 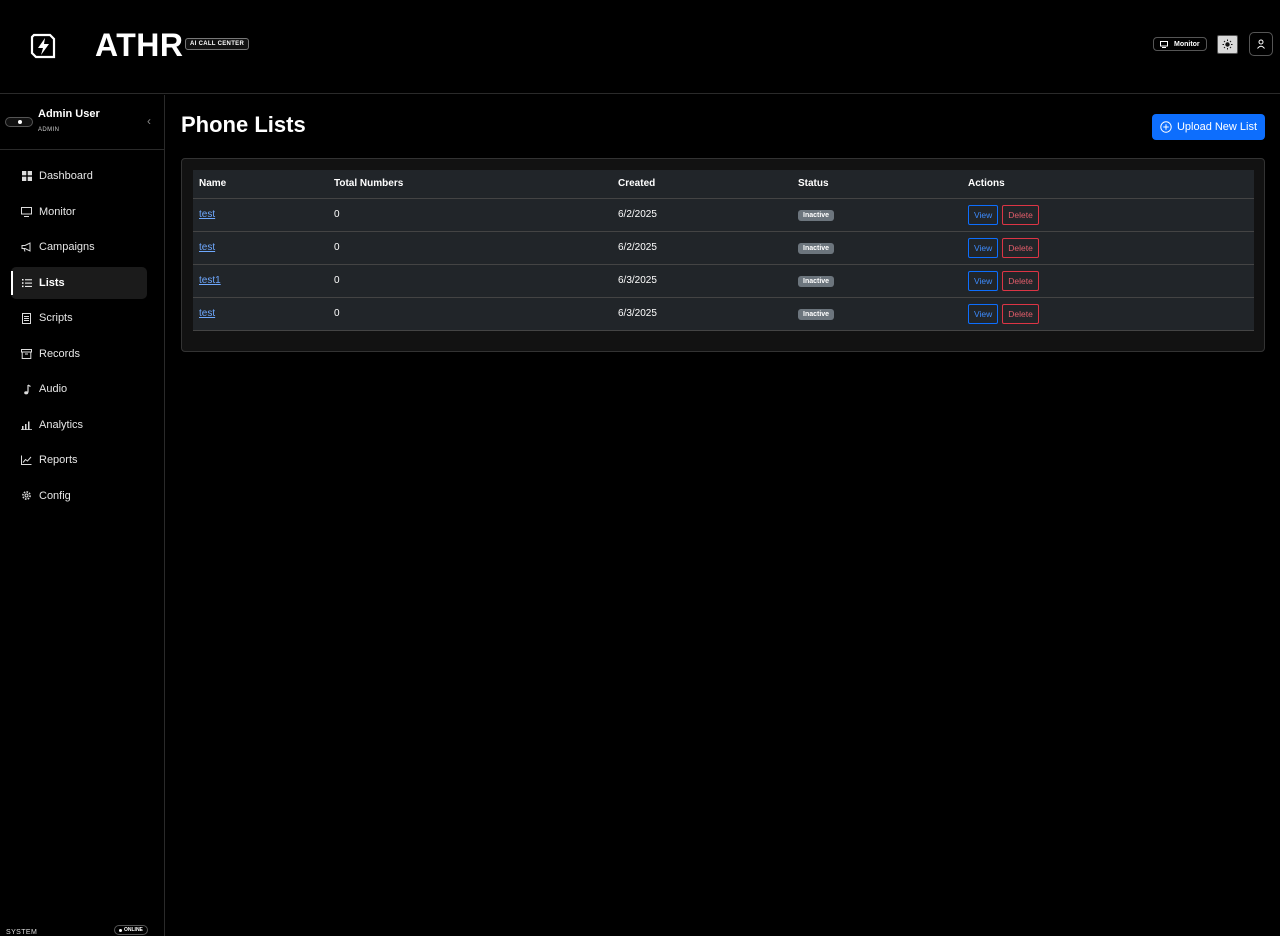 I want to click on sidebar-item-analytics: Analytics, so click(x=79, y=425).